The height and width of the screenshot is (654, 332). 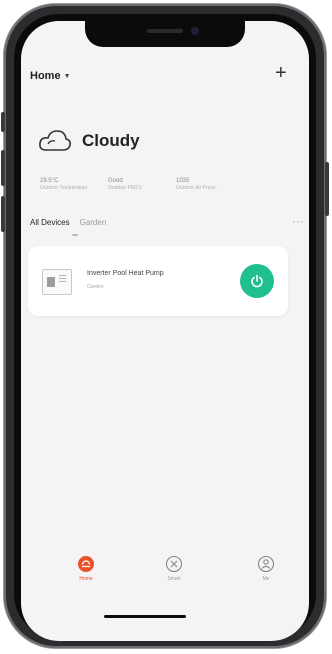 I want to click on speaker-grille, so click(x=165, y=31).